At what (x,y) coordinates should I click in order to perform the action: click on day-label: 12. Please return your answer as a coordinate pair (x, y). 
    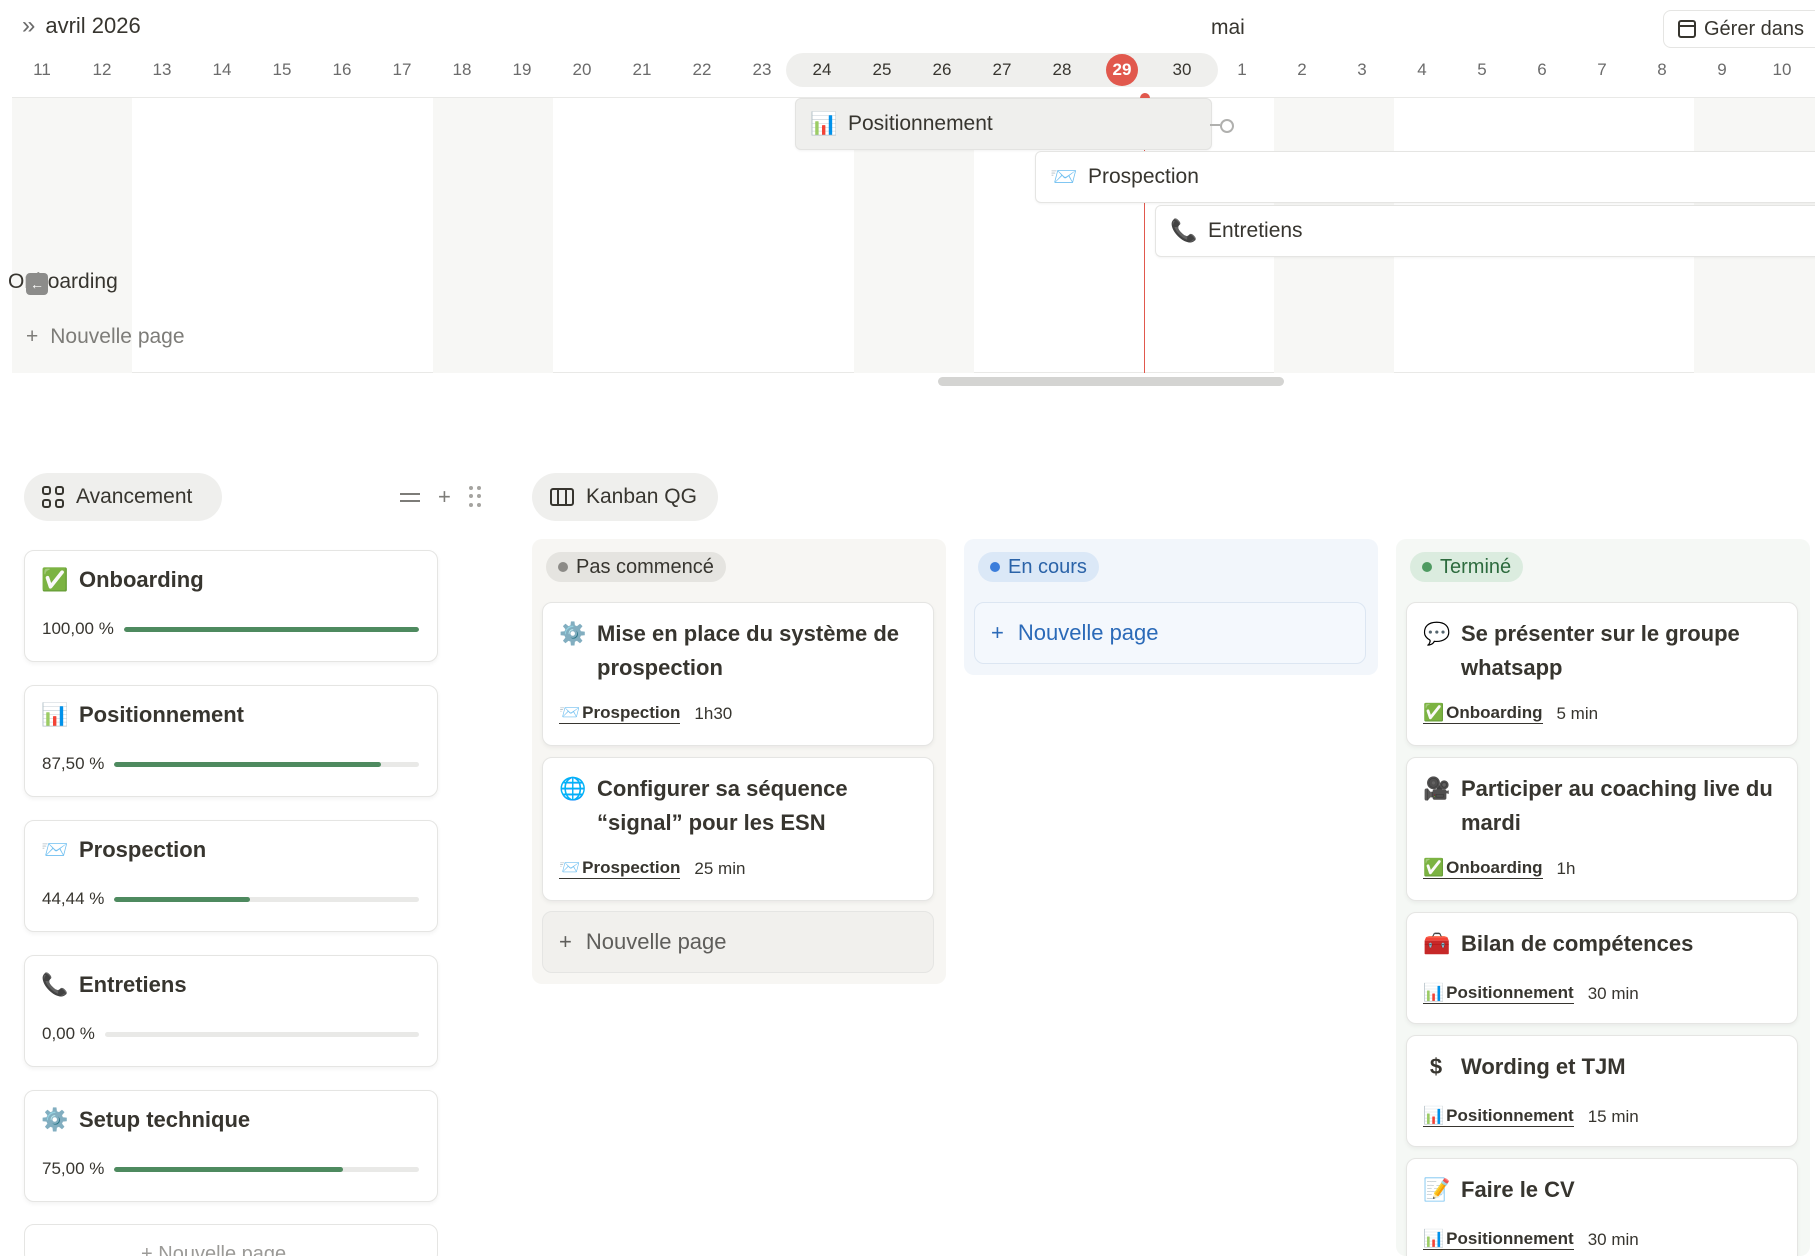
    Looking at the image, I should click on (102, 69).